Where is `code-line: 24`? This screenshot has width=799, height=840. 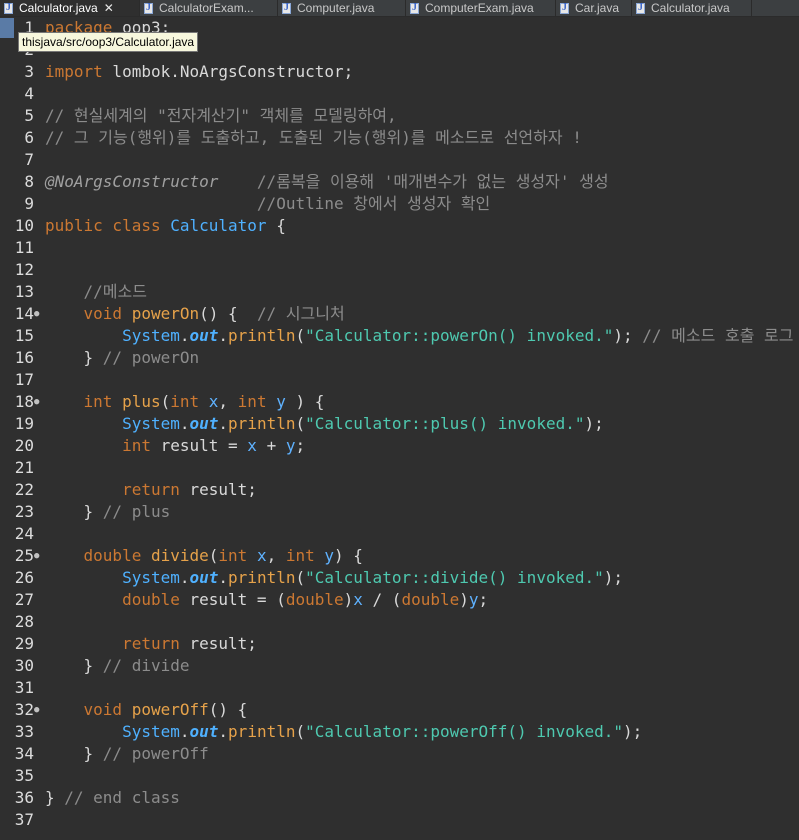 code-line: 24 is located at coordinates (399, 534).